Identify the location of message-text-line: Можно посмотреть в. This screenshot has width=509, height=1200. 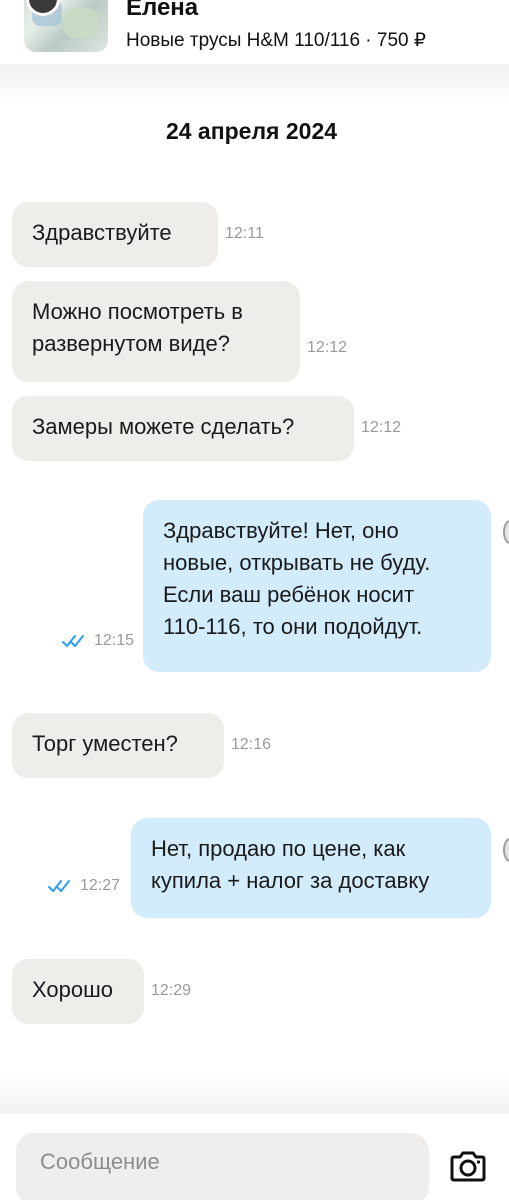
(137, 311).